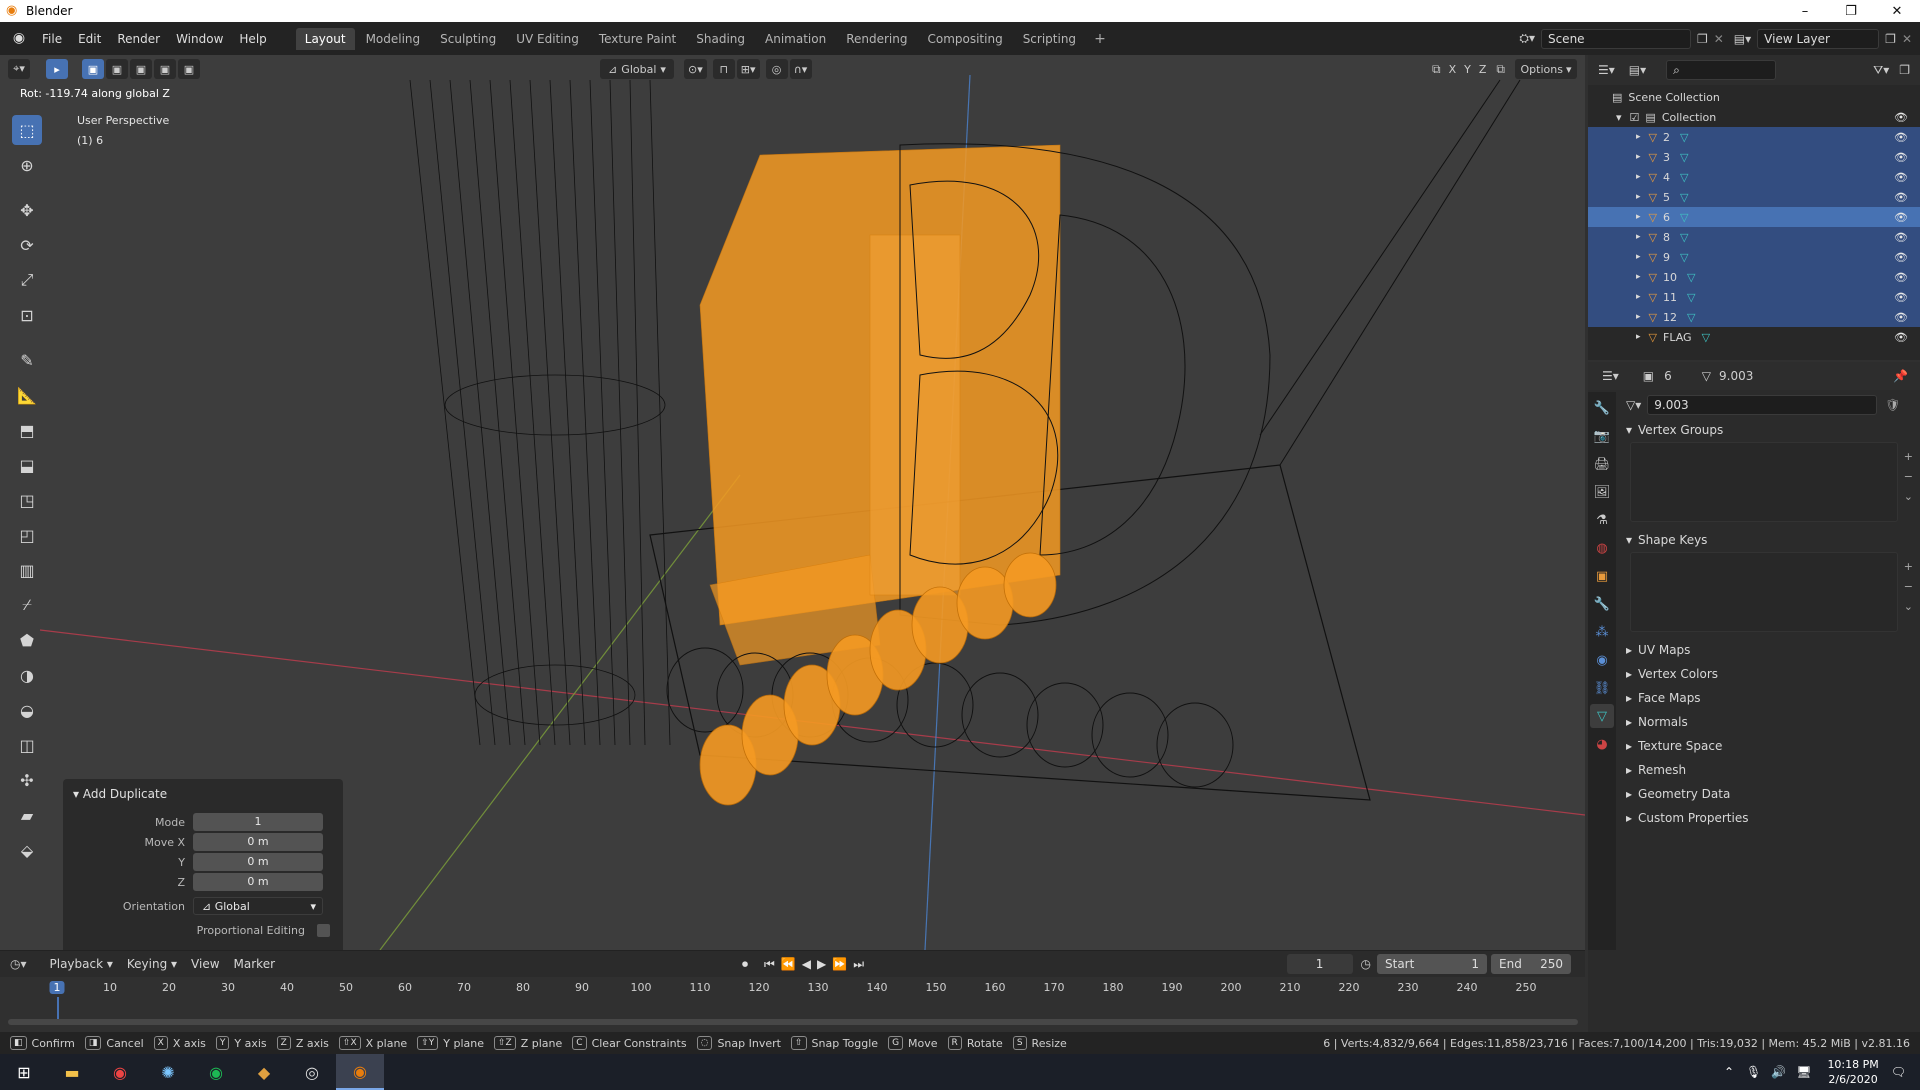 Image resolution: width=1920 pixels, height=1090 pixels. I want to click on options-dropdown: Options ▾, so click(1546, 69).